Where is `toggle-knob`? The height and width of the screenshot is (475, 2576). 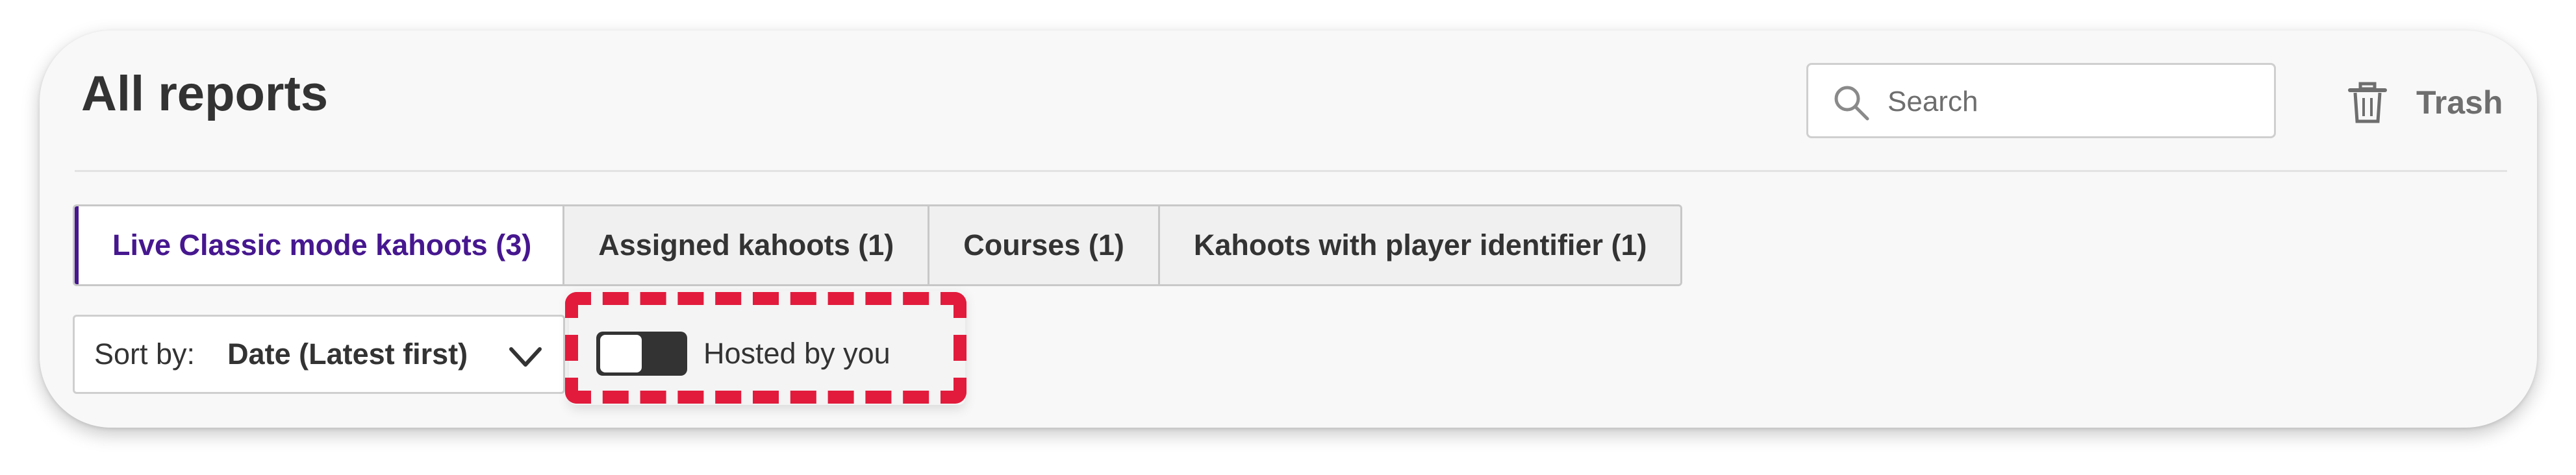
toggle-knob is located at coordinates (621, 353).